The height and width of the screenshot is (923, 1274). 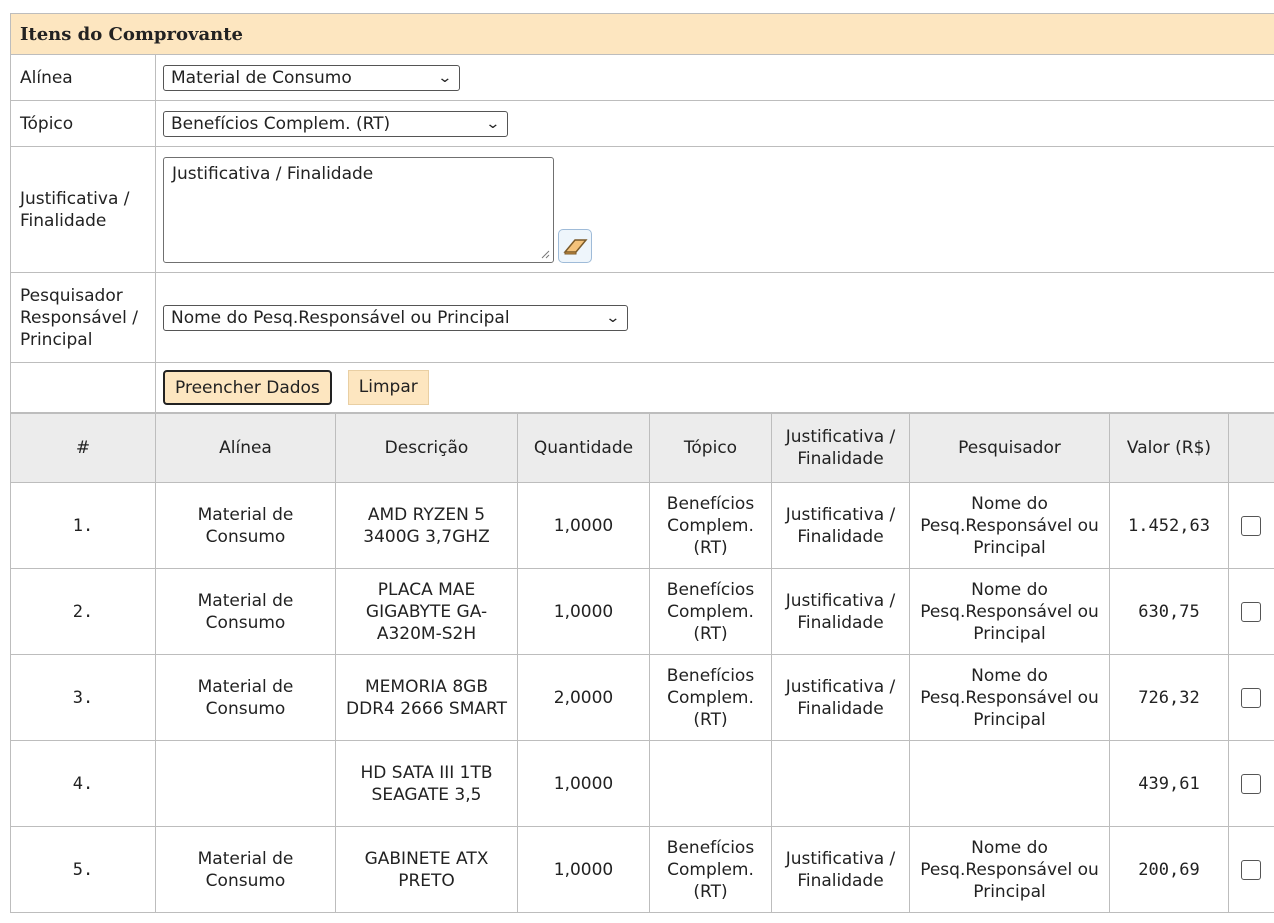 I want to click on col-header-select, so click(x=1251, y=448).